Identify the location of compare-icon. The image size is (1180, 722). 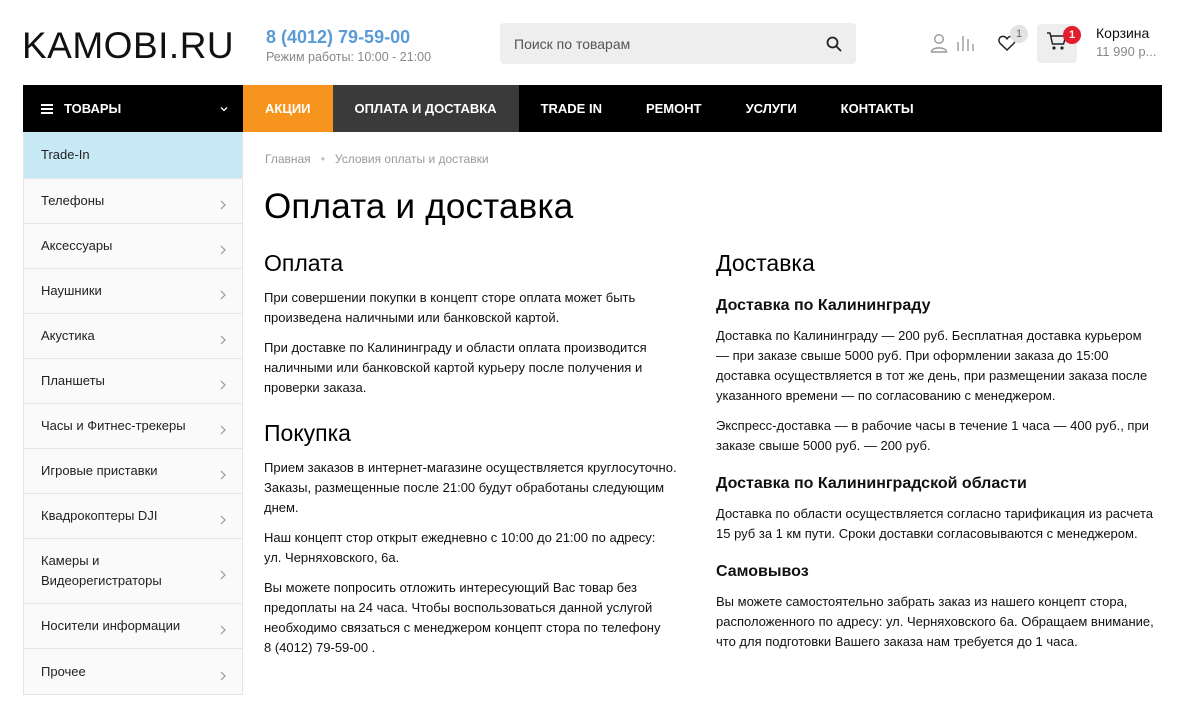
(966, 43).